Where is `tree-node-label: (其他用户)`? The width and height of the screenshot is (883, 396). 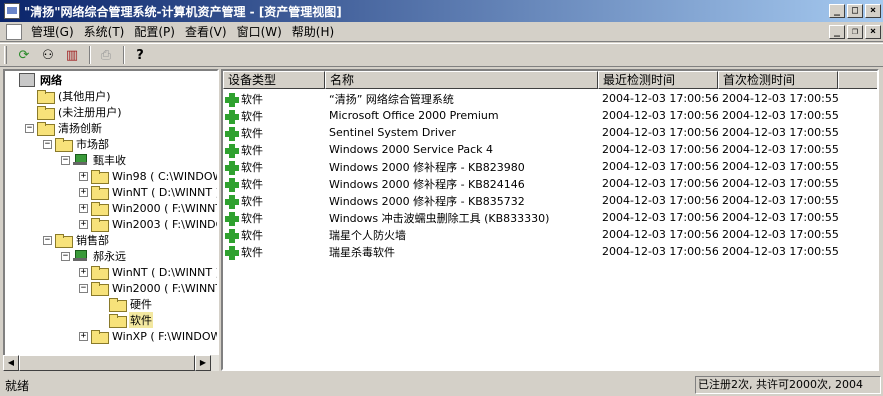 tree-node-label: (其他用户) is located at coordinates (84, 96).